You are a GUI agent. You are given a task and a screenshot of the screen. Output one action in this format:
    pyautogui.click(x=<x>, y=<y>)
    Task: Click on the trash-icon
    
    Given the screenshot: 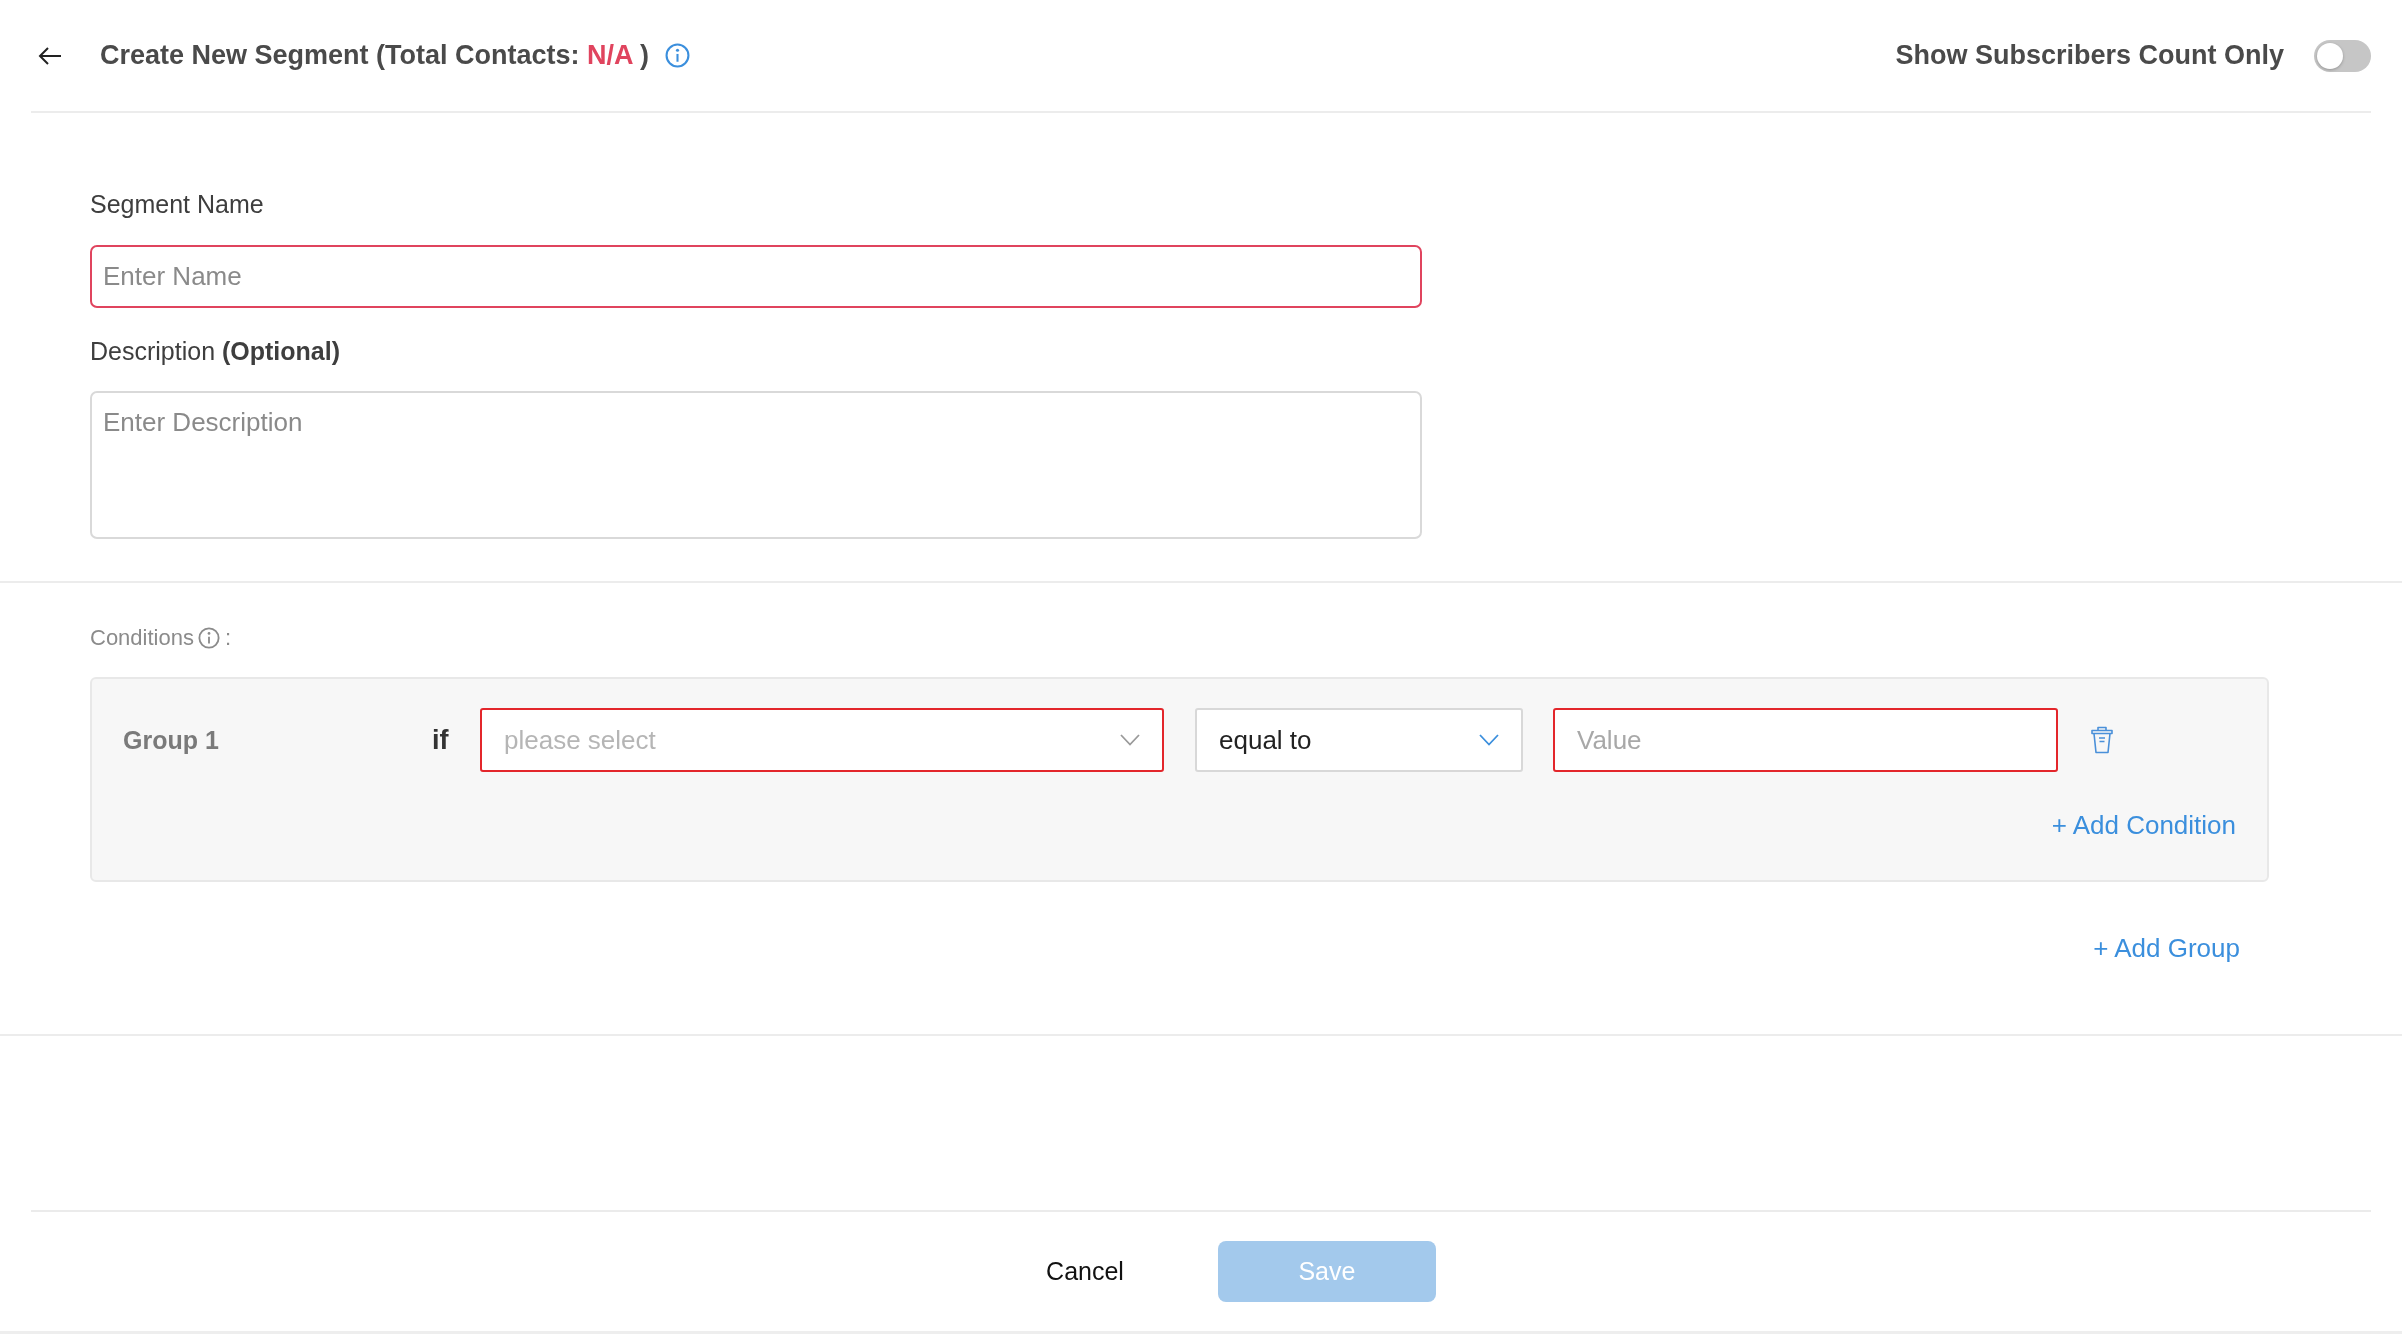 What is the action you would take?
    pyautogui.click(x=2102, y=740)
    